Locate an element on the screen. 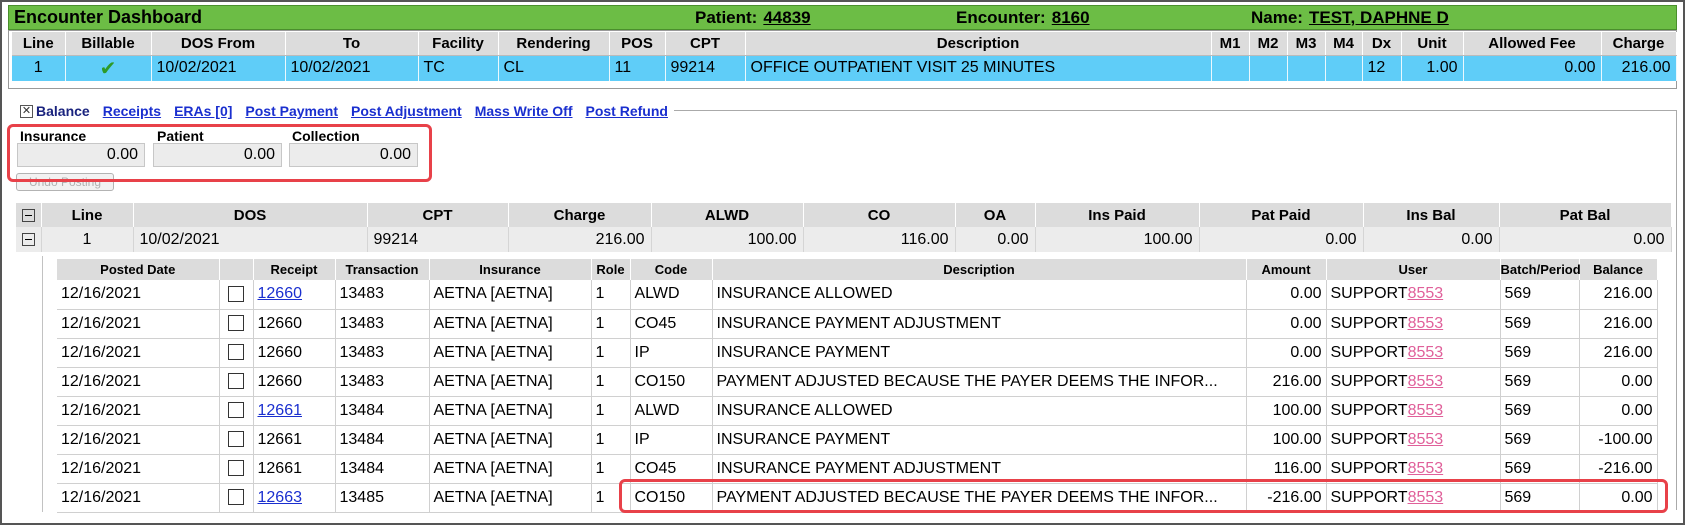 This screenshot has width=1685, height=525. col-ins-paid: Ins Paid is located at coordinates (1117, 215).